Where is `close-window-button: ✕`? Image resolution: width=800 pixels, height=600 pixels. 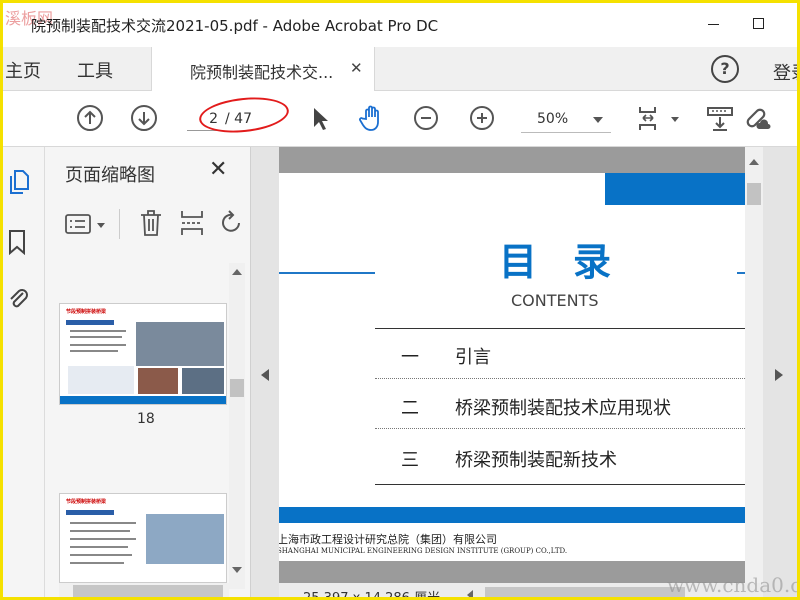
close-window-button: ✕ is located at coordinates (789, 24).